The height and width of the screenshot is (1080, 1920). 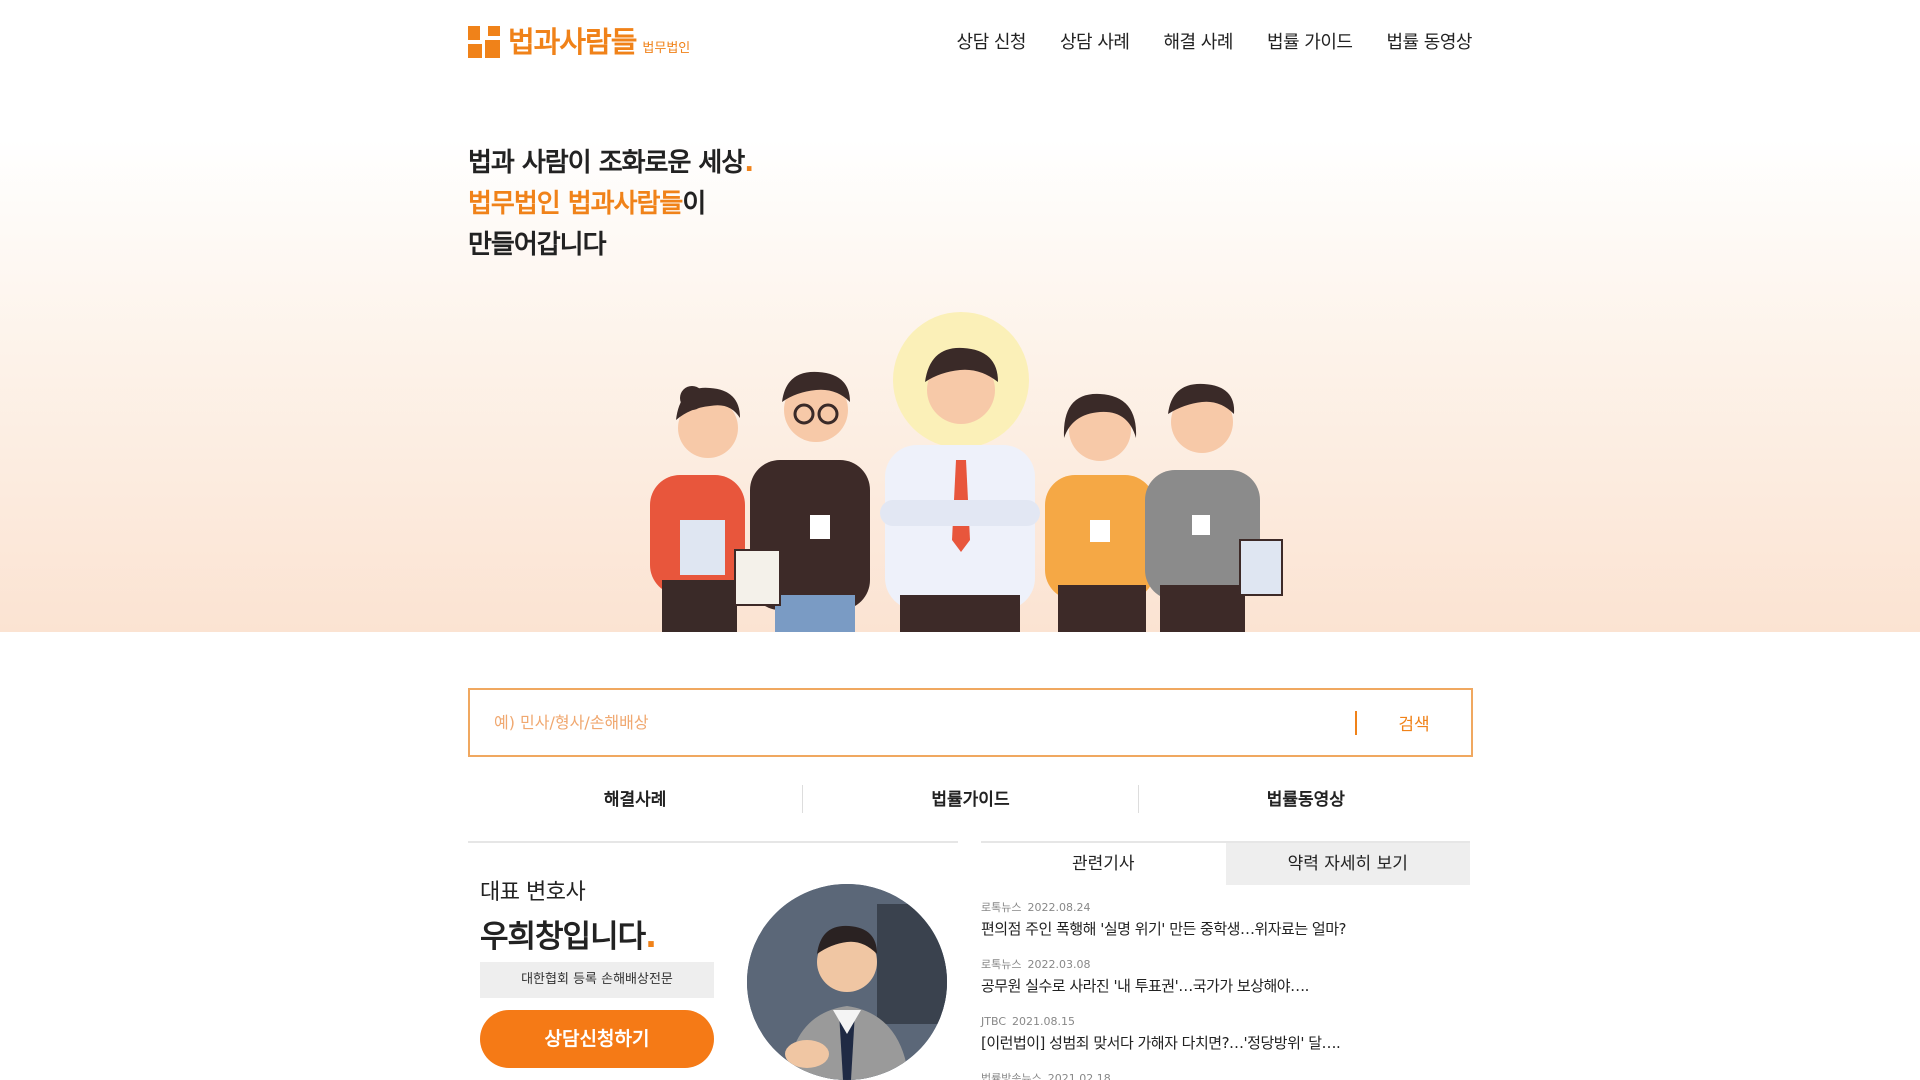 I want to click on news-date: 2022.03.08, so click(x=1059, y=964).